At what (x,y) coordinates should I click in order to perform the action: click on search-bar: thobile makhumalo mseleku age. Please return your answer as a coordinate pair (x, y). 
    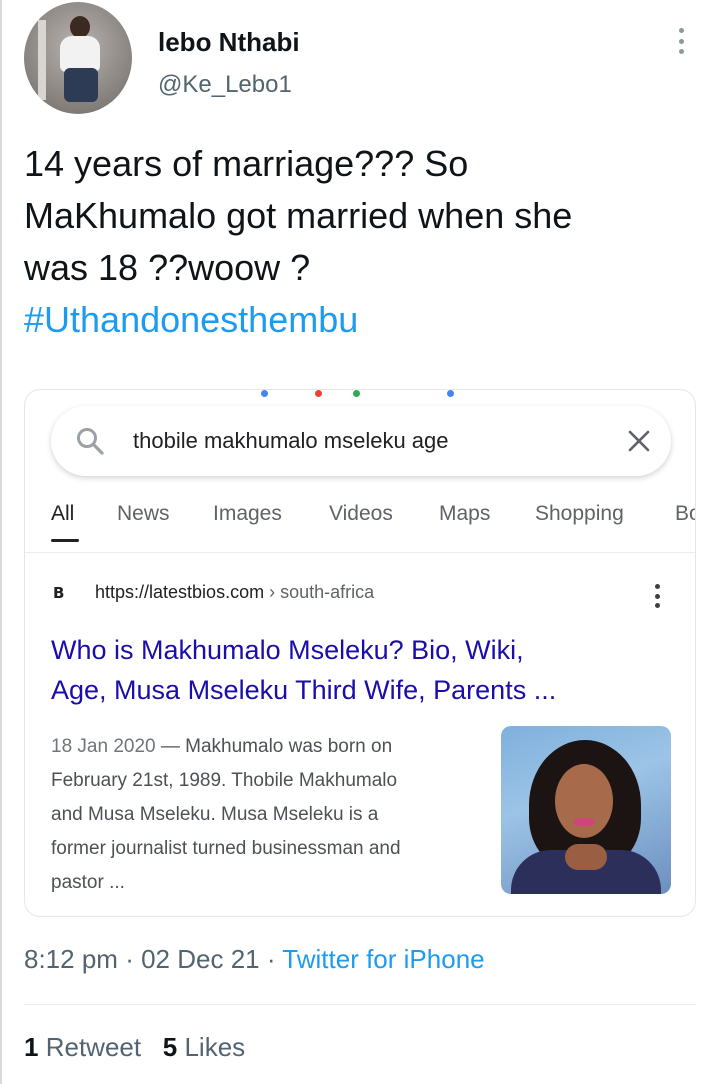
    Looking at the image, I should click on (361, 441).